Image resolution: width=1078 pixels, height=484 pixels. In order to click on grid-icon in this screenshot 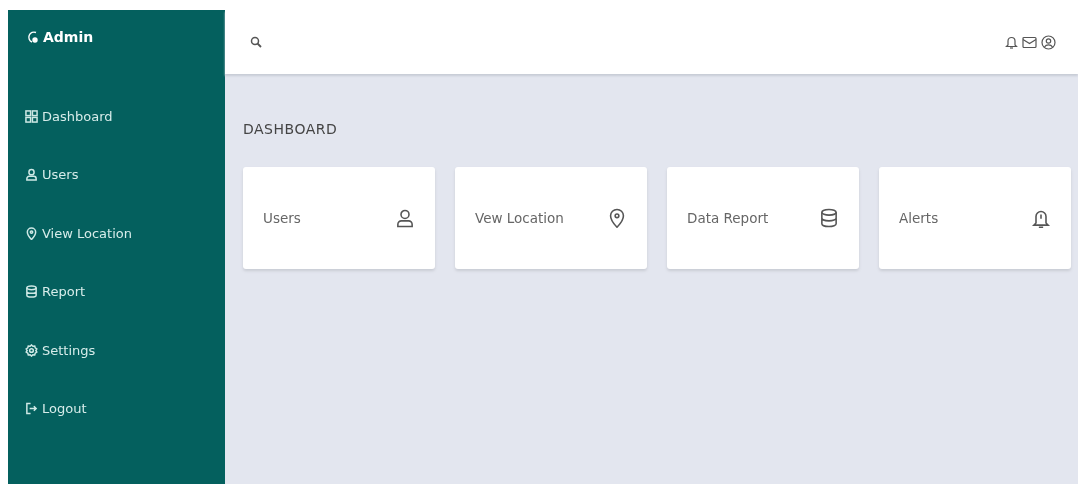, I will do `click(31, 116)`.